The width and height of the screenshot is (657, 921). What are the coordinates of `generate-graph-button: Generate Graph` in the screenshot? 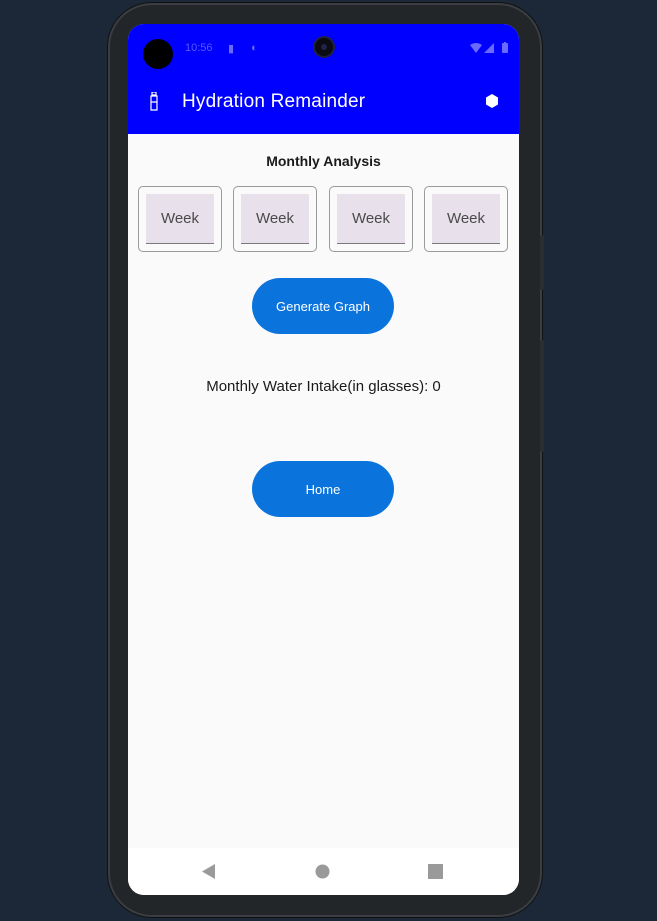 It's located at (323, 306).